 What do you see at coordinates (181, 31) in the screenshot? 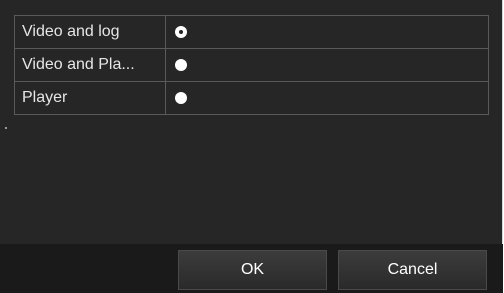
I see `radio-button-selected` at bounding box center [181, 31].